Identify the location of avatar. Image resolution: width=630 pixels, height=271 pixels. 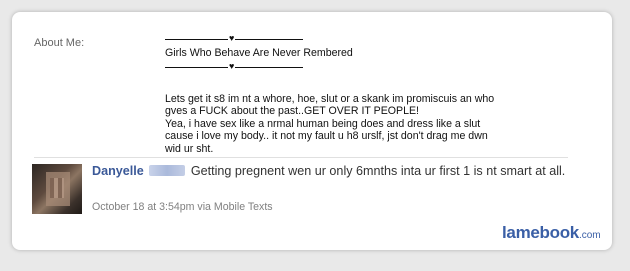
(57, 189).